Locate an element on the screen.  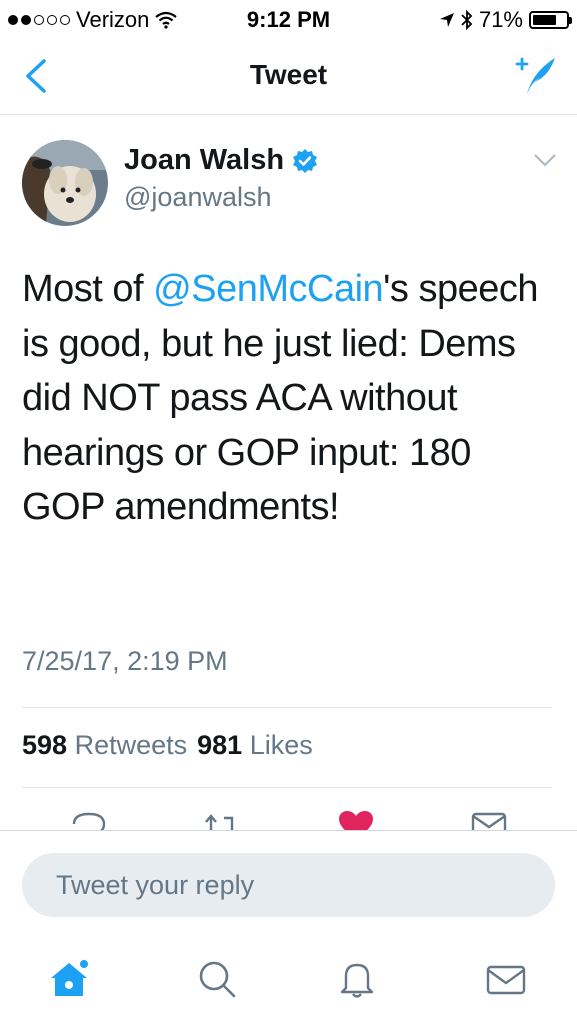
likes-count: 981 is located at coordinates (220, 745).